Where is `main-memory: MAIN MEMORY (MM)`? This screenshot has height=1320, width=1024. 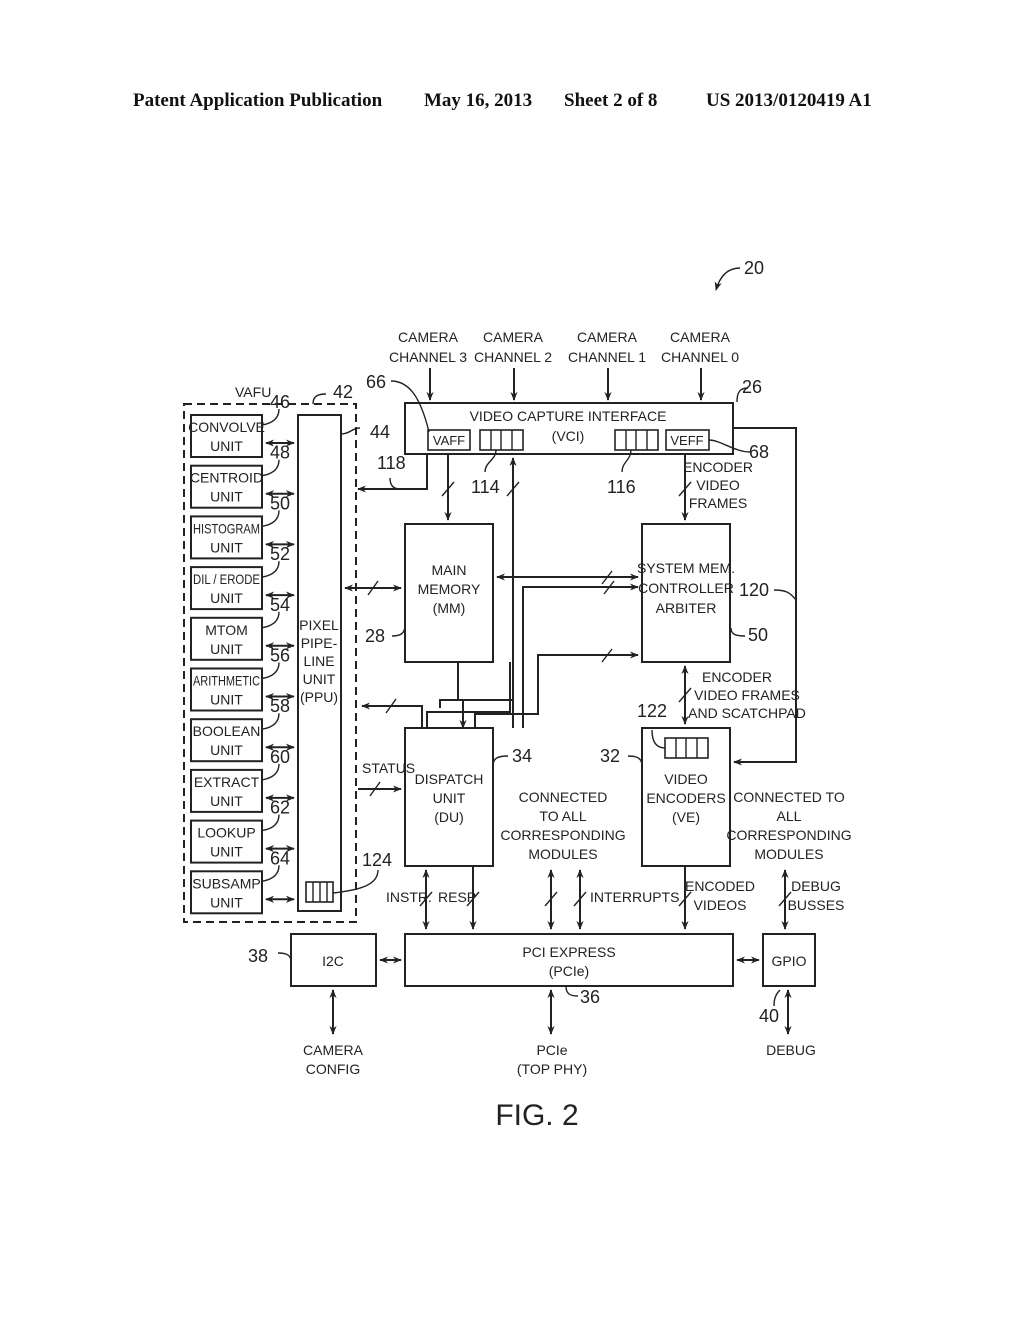
main-memory: MAIN MEMORY (MM) is located at coordinates (449, 593).